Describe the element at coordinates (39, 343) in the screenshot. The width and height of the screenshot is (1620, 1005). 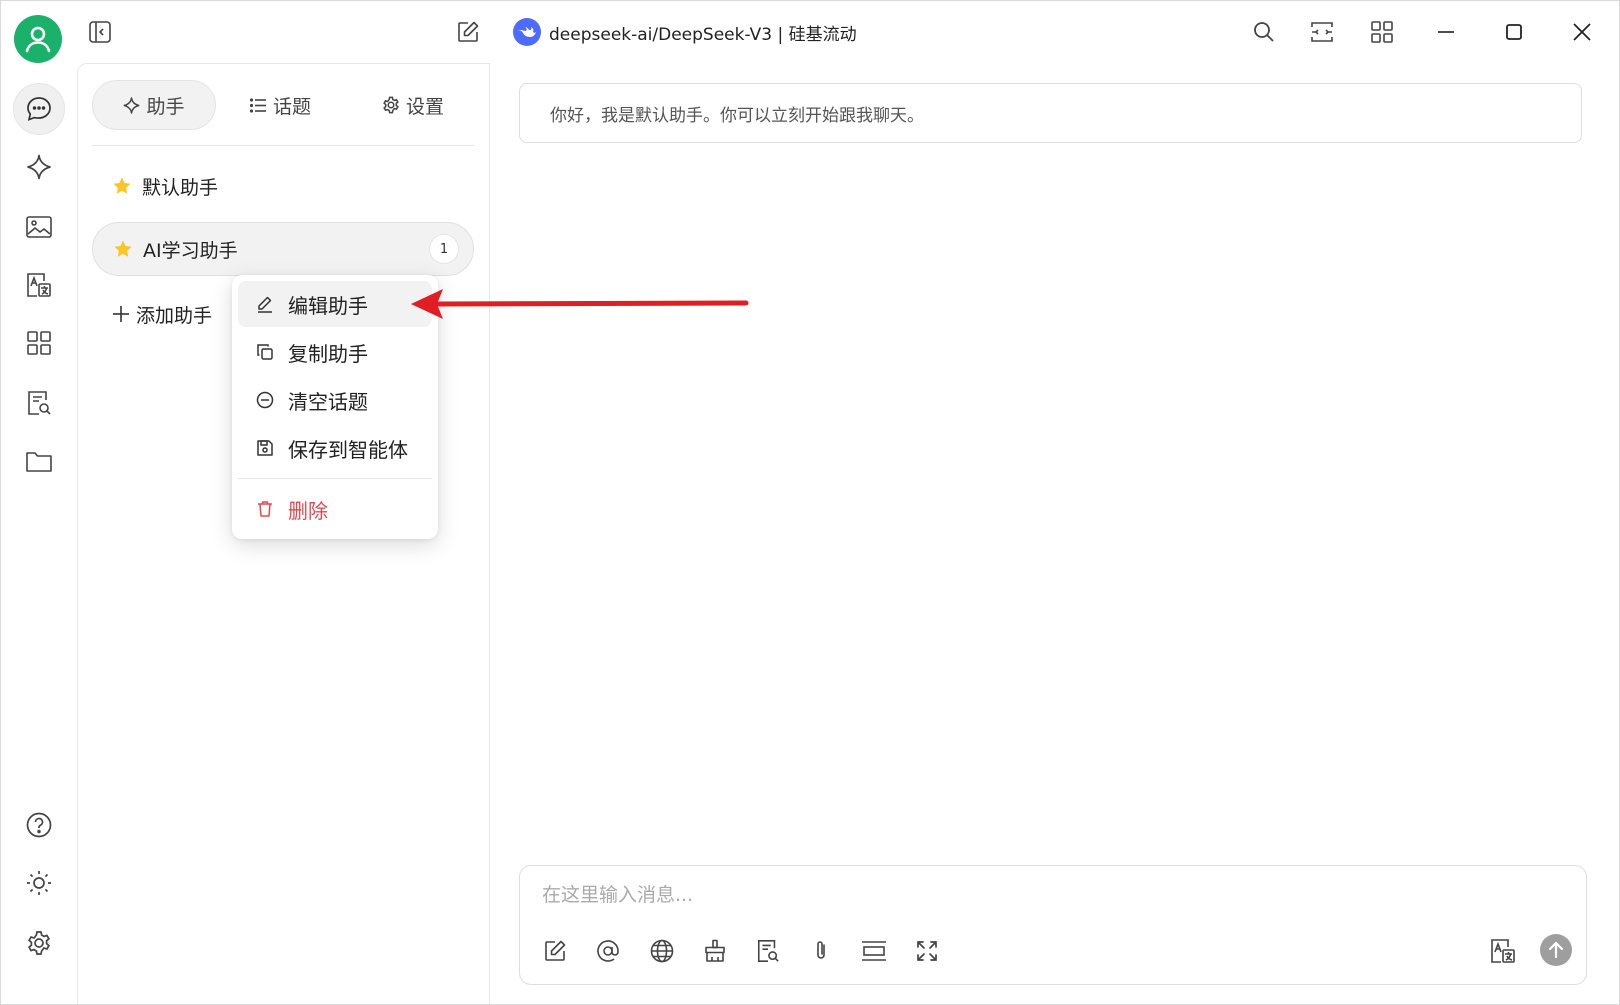
I see `apps-icon` at that location.